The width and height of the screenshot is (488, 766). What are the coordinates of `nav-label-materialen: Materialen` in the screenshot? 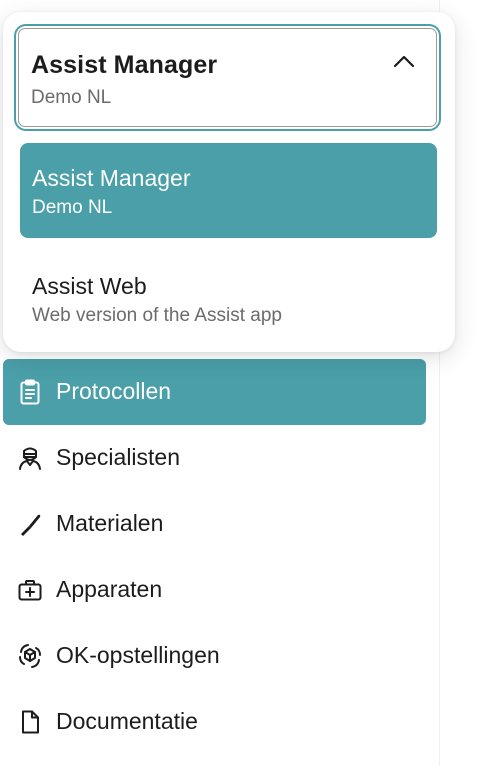 It's located at (110, 523).